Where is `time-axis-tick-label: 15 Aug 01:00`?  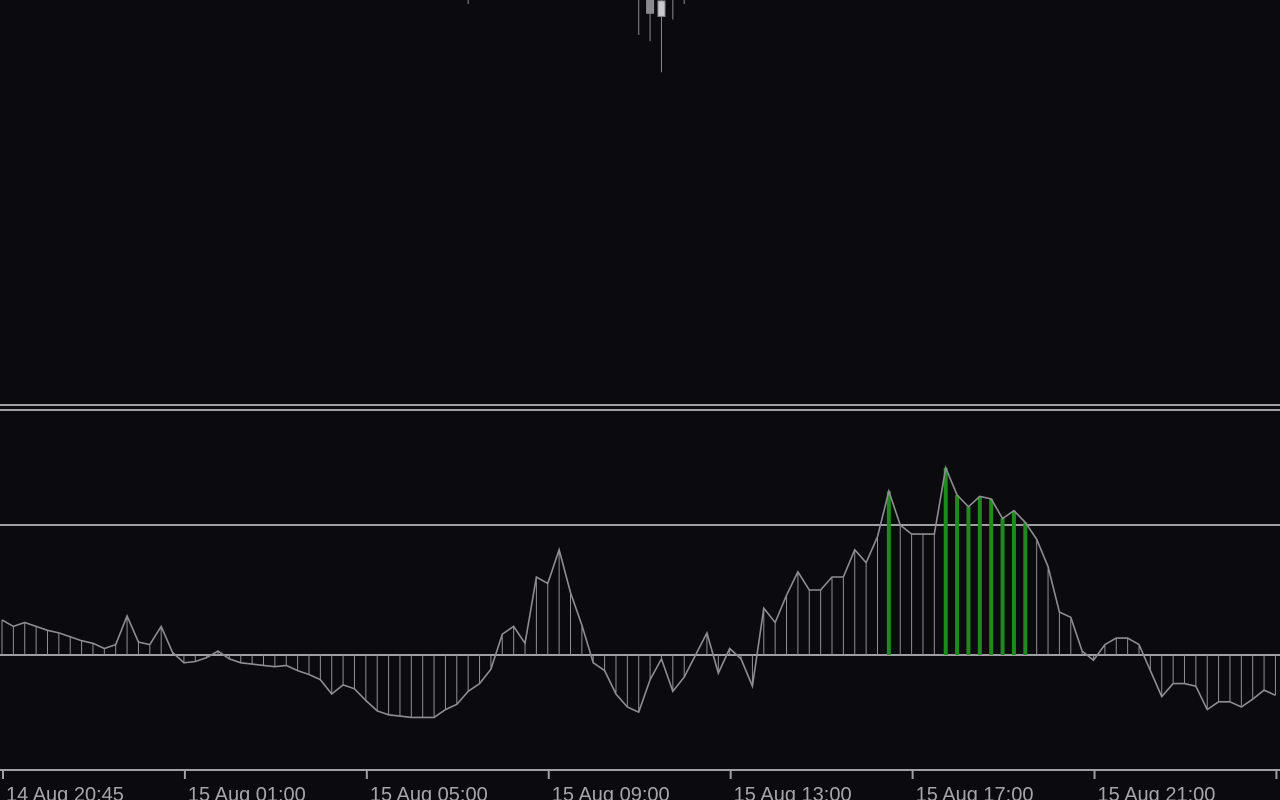
time-axis-tick-label: 15 Aug 01:00 is located at coordinates (247, 792).